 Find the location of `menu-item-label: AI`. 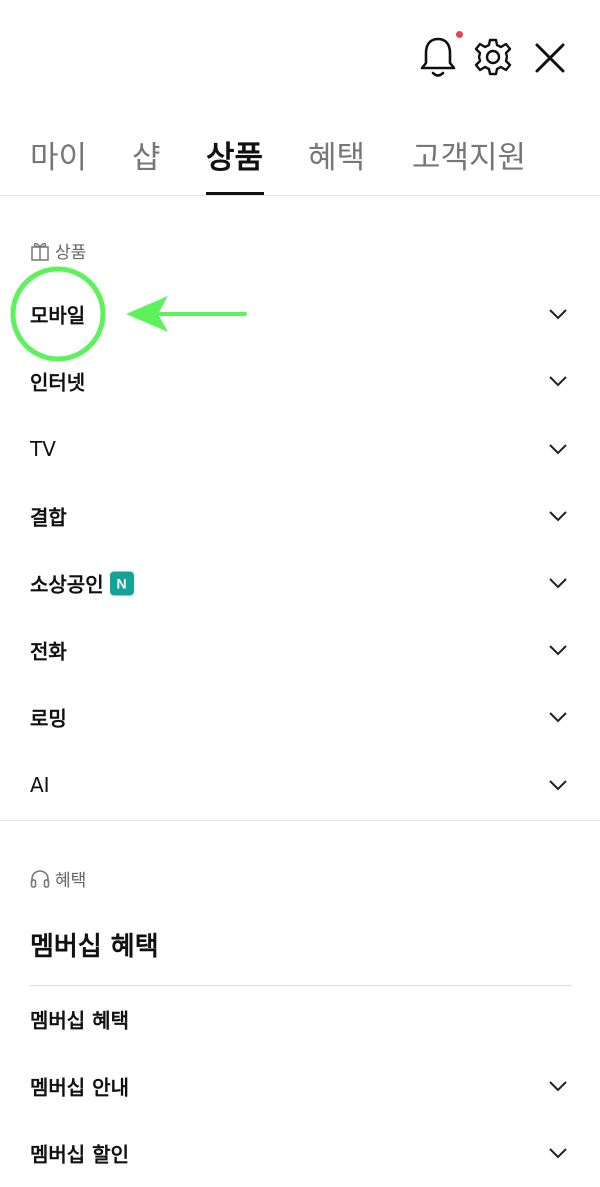

menu-item-label: AI is located at coordinates (40, 785).